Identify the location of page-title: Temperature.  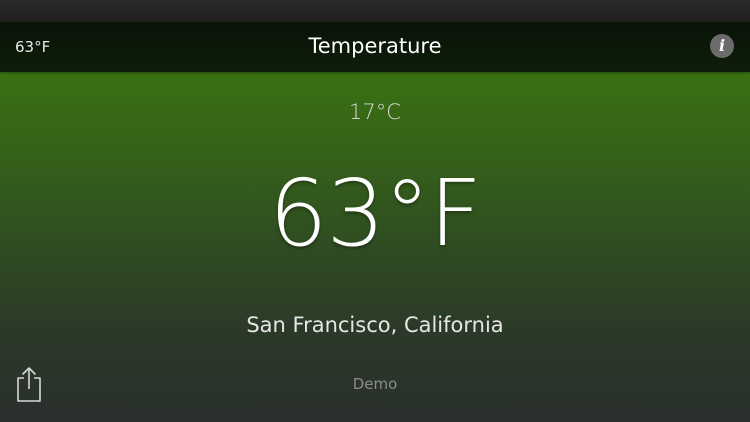
(375, 46).